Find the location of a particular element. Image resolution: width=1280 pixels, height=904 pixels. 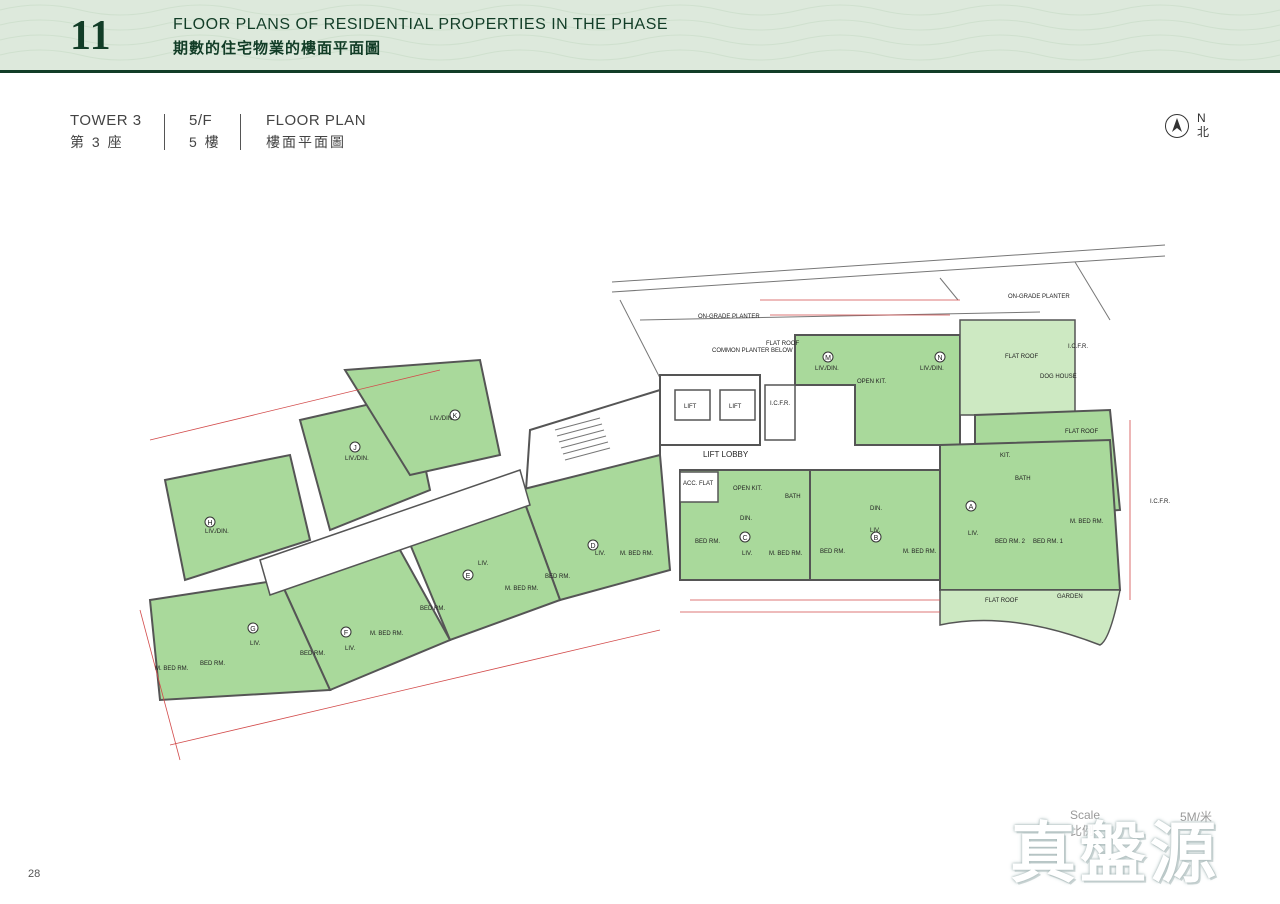

flat-marker-f-label: F is located at coordinates (346, 633).